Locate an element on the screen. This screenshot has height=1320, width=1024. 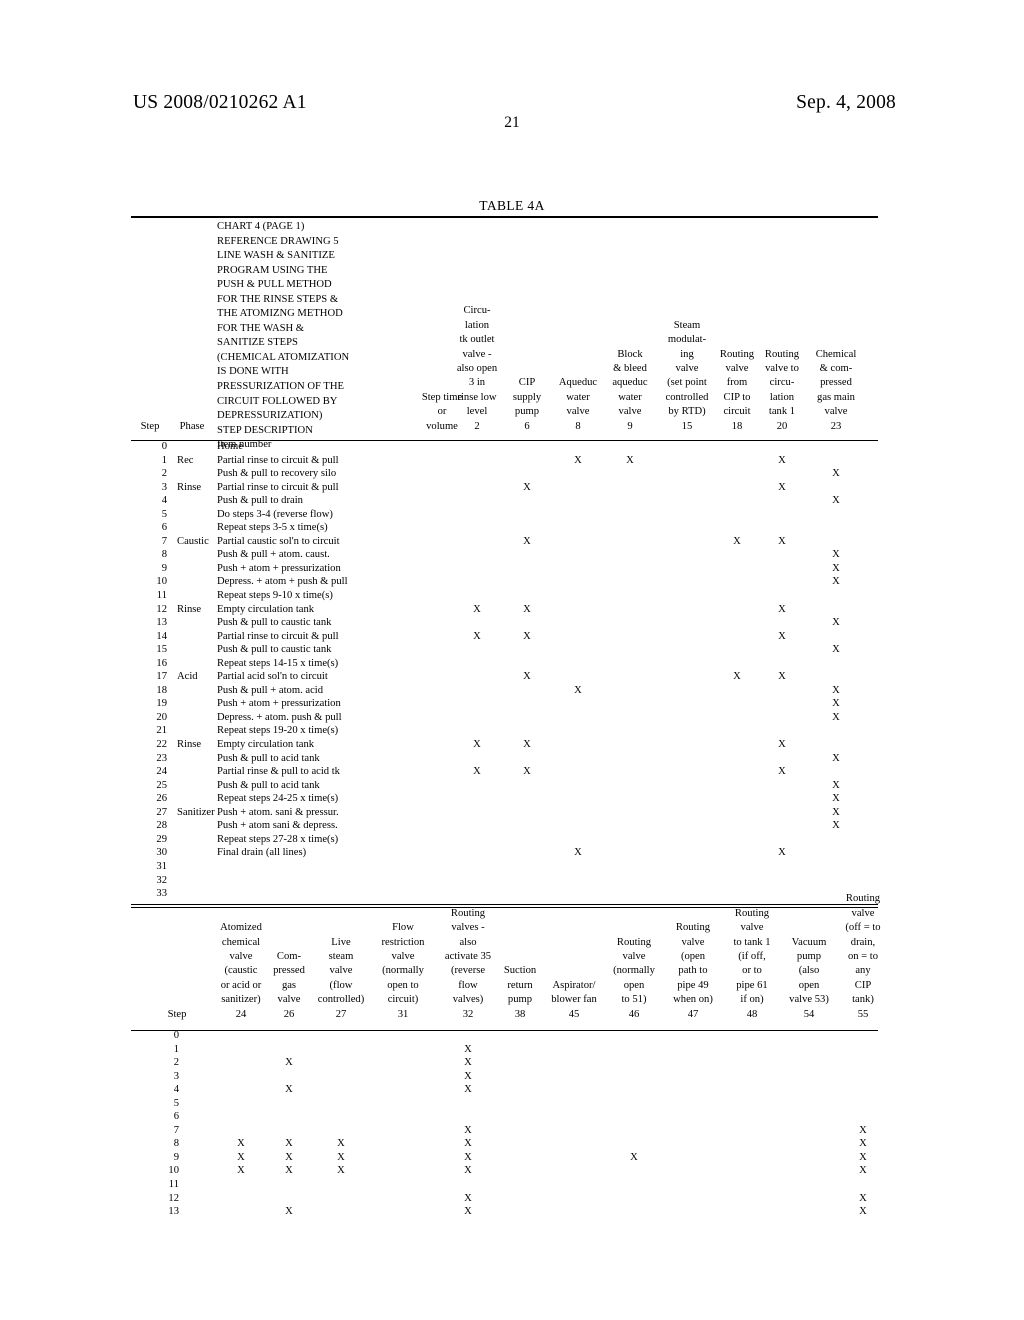
step-number: 5 is located at coordinates (164, 514).